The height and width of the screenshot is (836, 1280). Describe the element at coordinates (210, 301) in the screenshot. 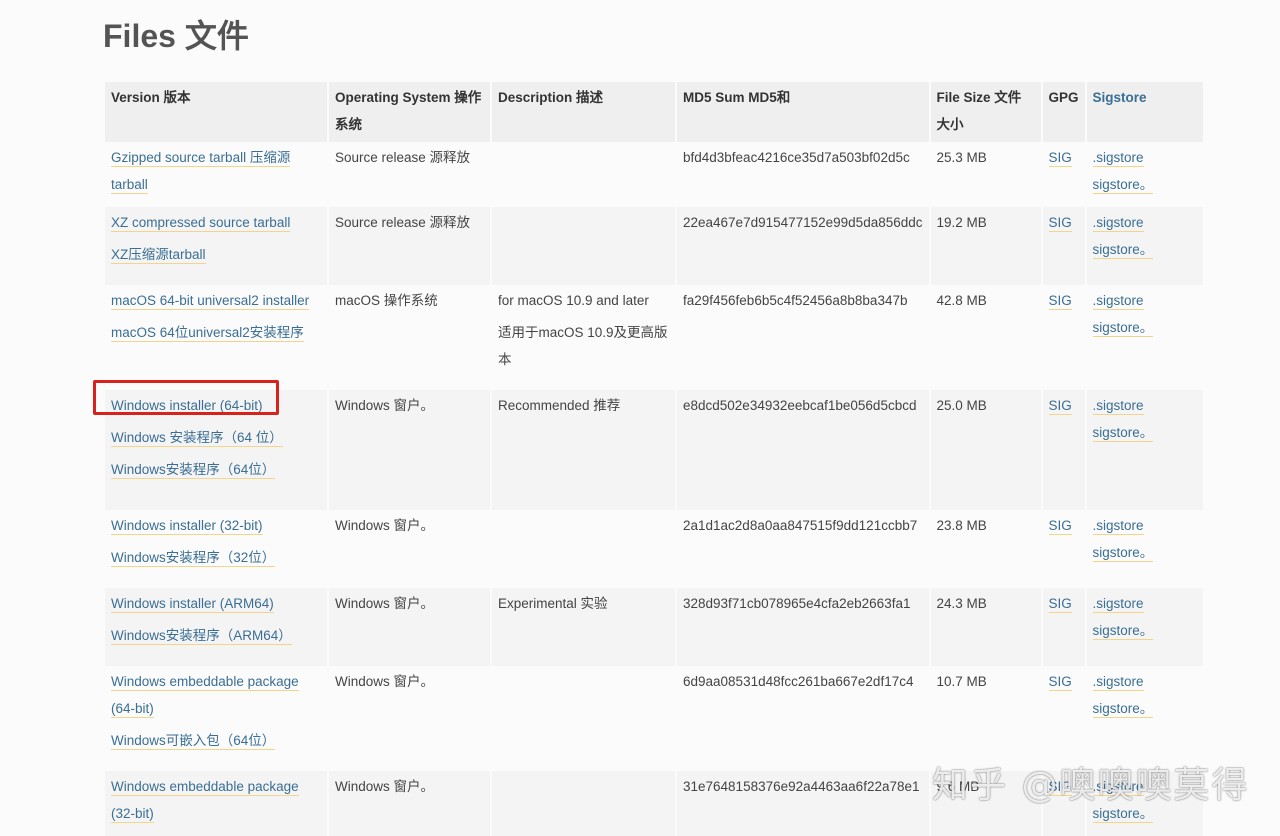

I see `download-link: macOS 64-bit universal2 installer` at that location.